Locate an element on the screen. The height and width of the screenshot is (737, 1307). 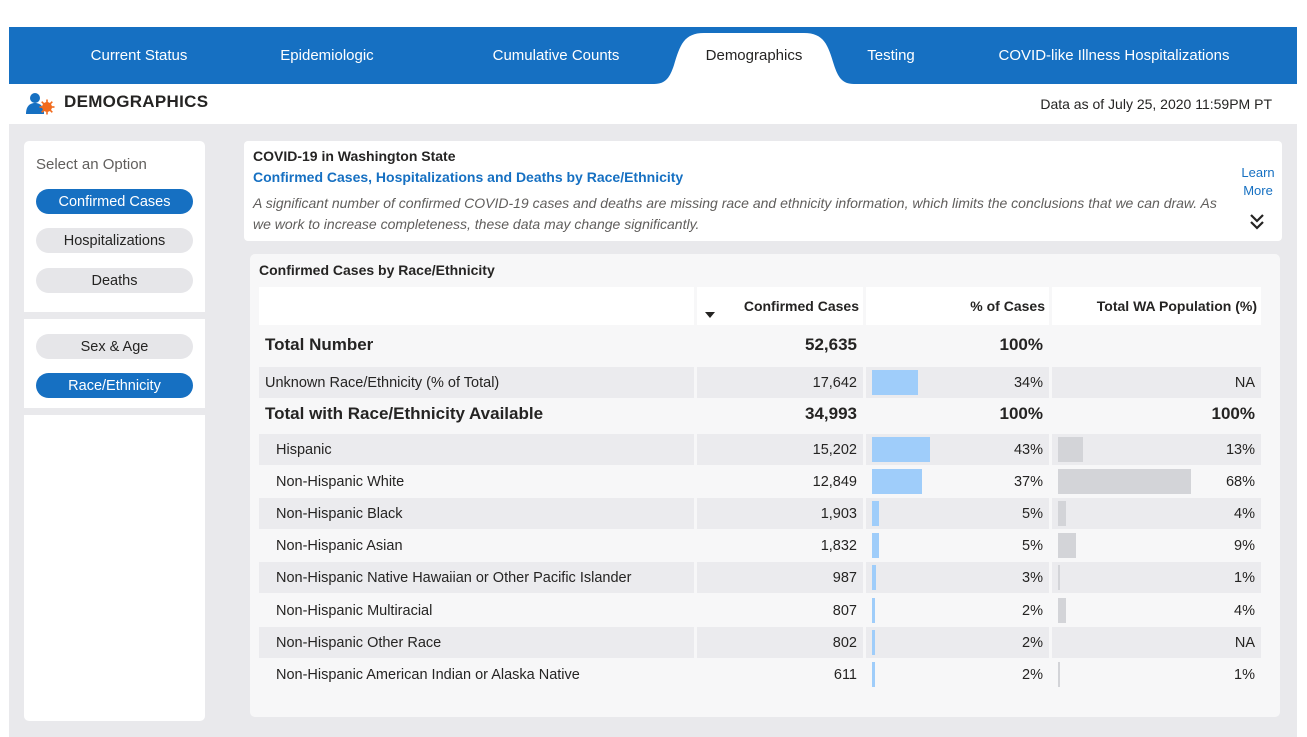
select-option-label: Select an Option is located at coordinates (91, 164).